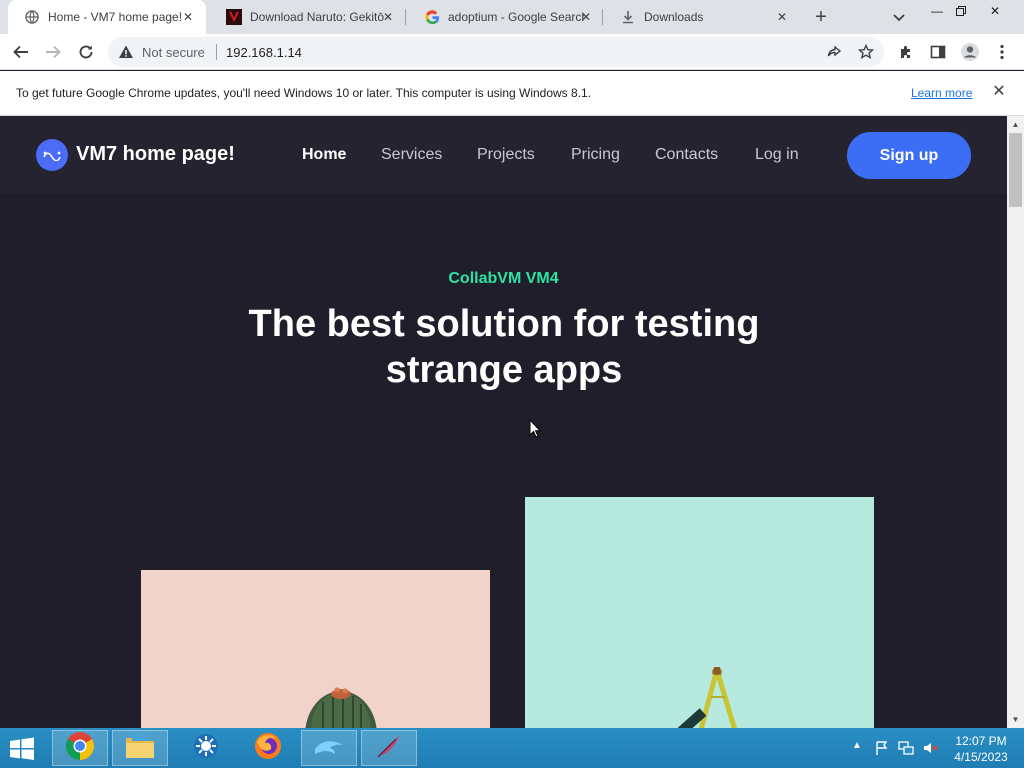 The image size is (1024, 768). I want to click on compass-image, so click(699, 612).